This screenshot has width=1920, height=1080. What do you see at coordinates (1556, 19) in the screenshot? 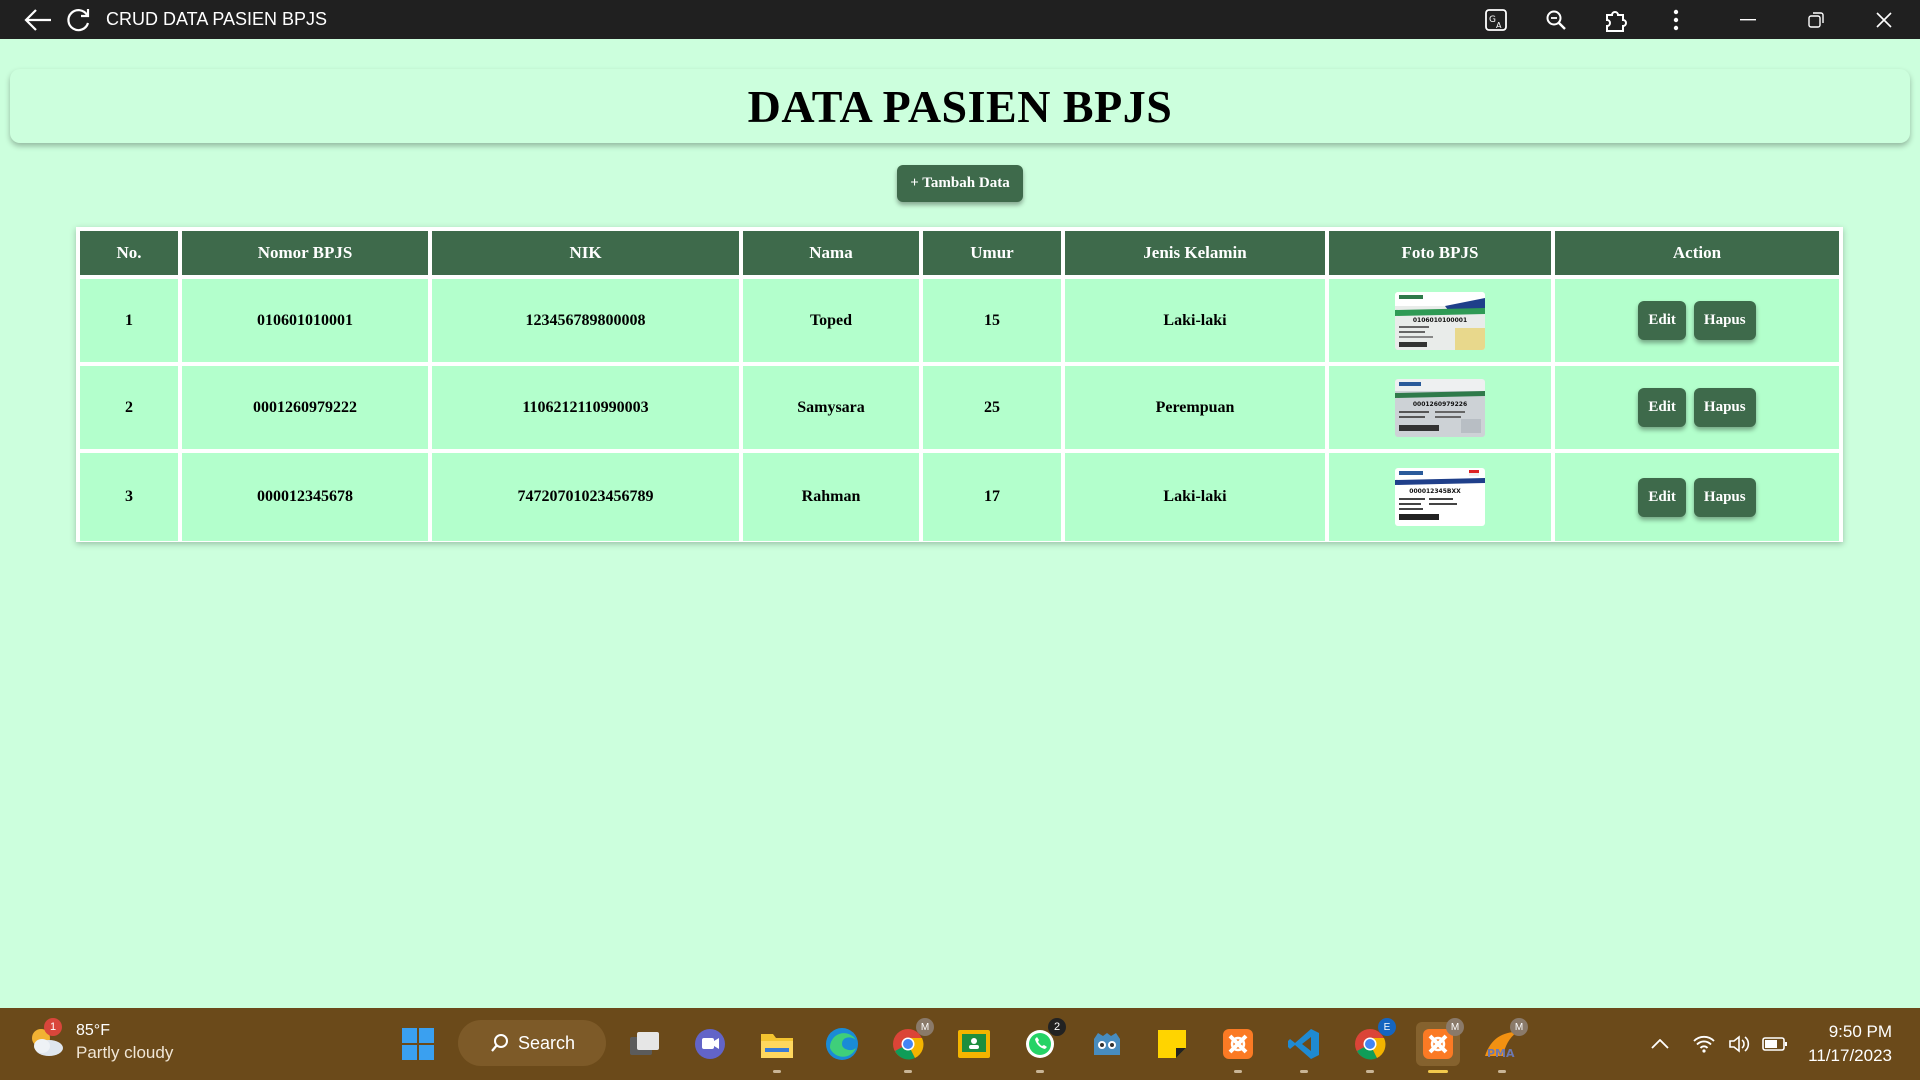
I see `zoom-button` at bounding box center [1556, 19].